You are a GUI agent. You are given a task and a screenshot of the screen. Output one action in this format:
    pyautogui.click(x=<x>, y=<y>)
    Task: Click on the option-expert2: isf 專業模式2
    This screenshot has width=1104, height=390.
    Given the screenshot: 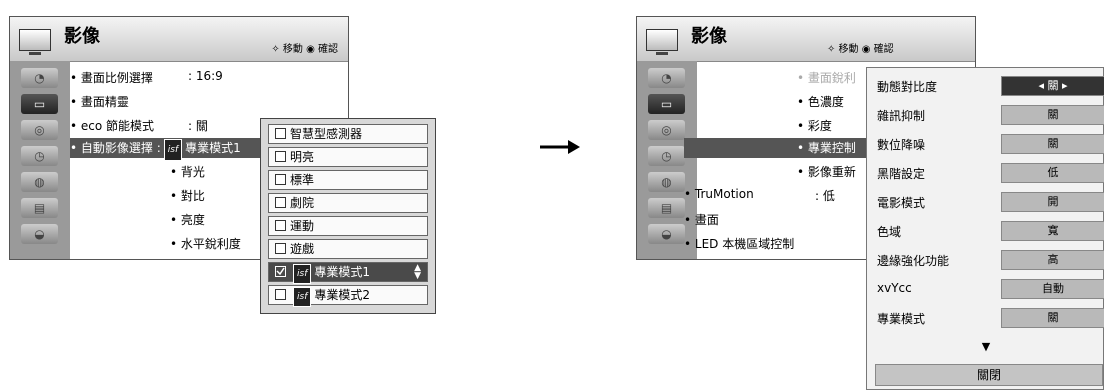 What is the action you would take?
    pyautogui.click(x=348, y=296)
    